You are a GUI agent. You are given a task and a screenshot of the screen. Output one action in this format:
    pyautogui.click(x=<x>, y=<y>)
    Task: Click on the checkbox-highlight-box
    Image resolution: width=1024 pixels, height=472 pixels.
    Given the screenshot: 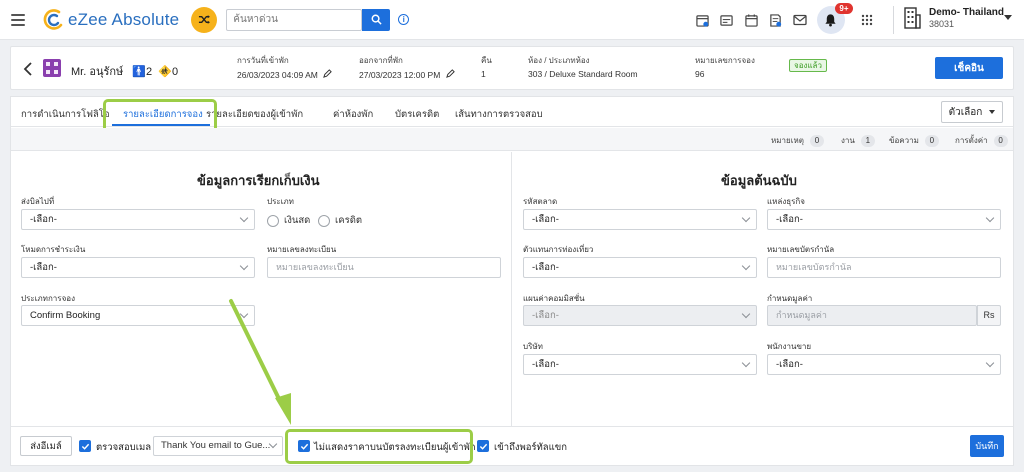 What is the action you would take?
    pyautogui.click(x=379, y=446)
    